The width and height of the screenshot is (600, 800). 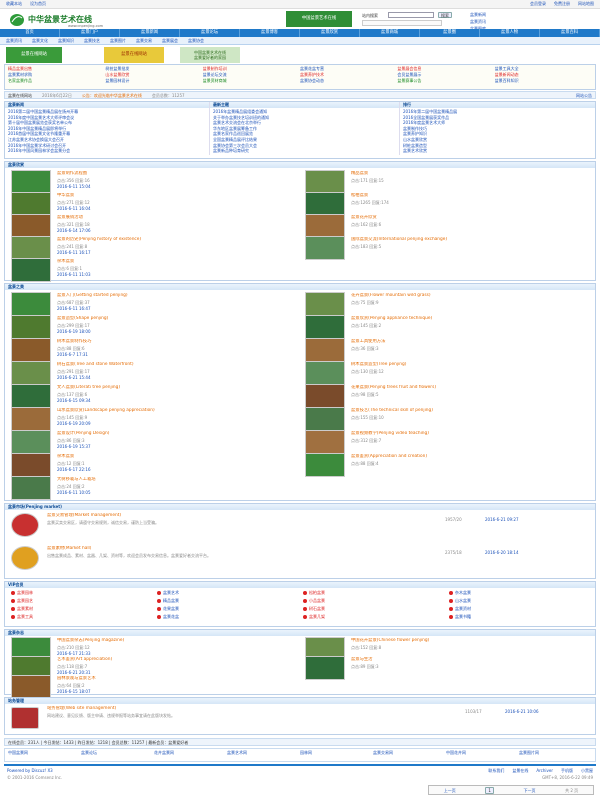 I want to click on forum-date: 2016-6-11 10:05, so click(x=74, y=492).